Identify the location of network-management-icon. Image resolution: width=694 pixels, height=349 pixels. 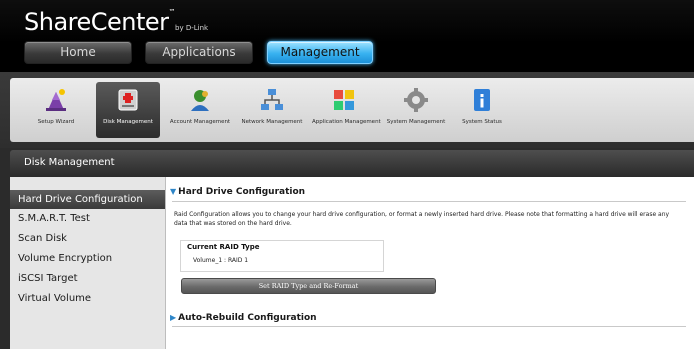
(272, 99).